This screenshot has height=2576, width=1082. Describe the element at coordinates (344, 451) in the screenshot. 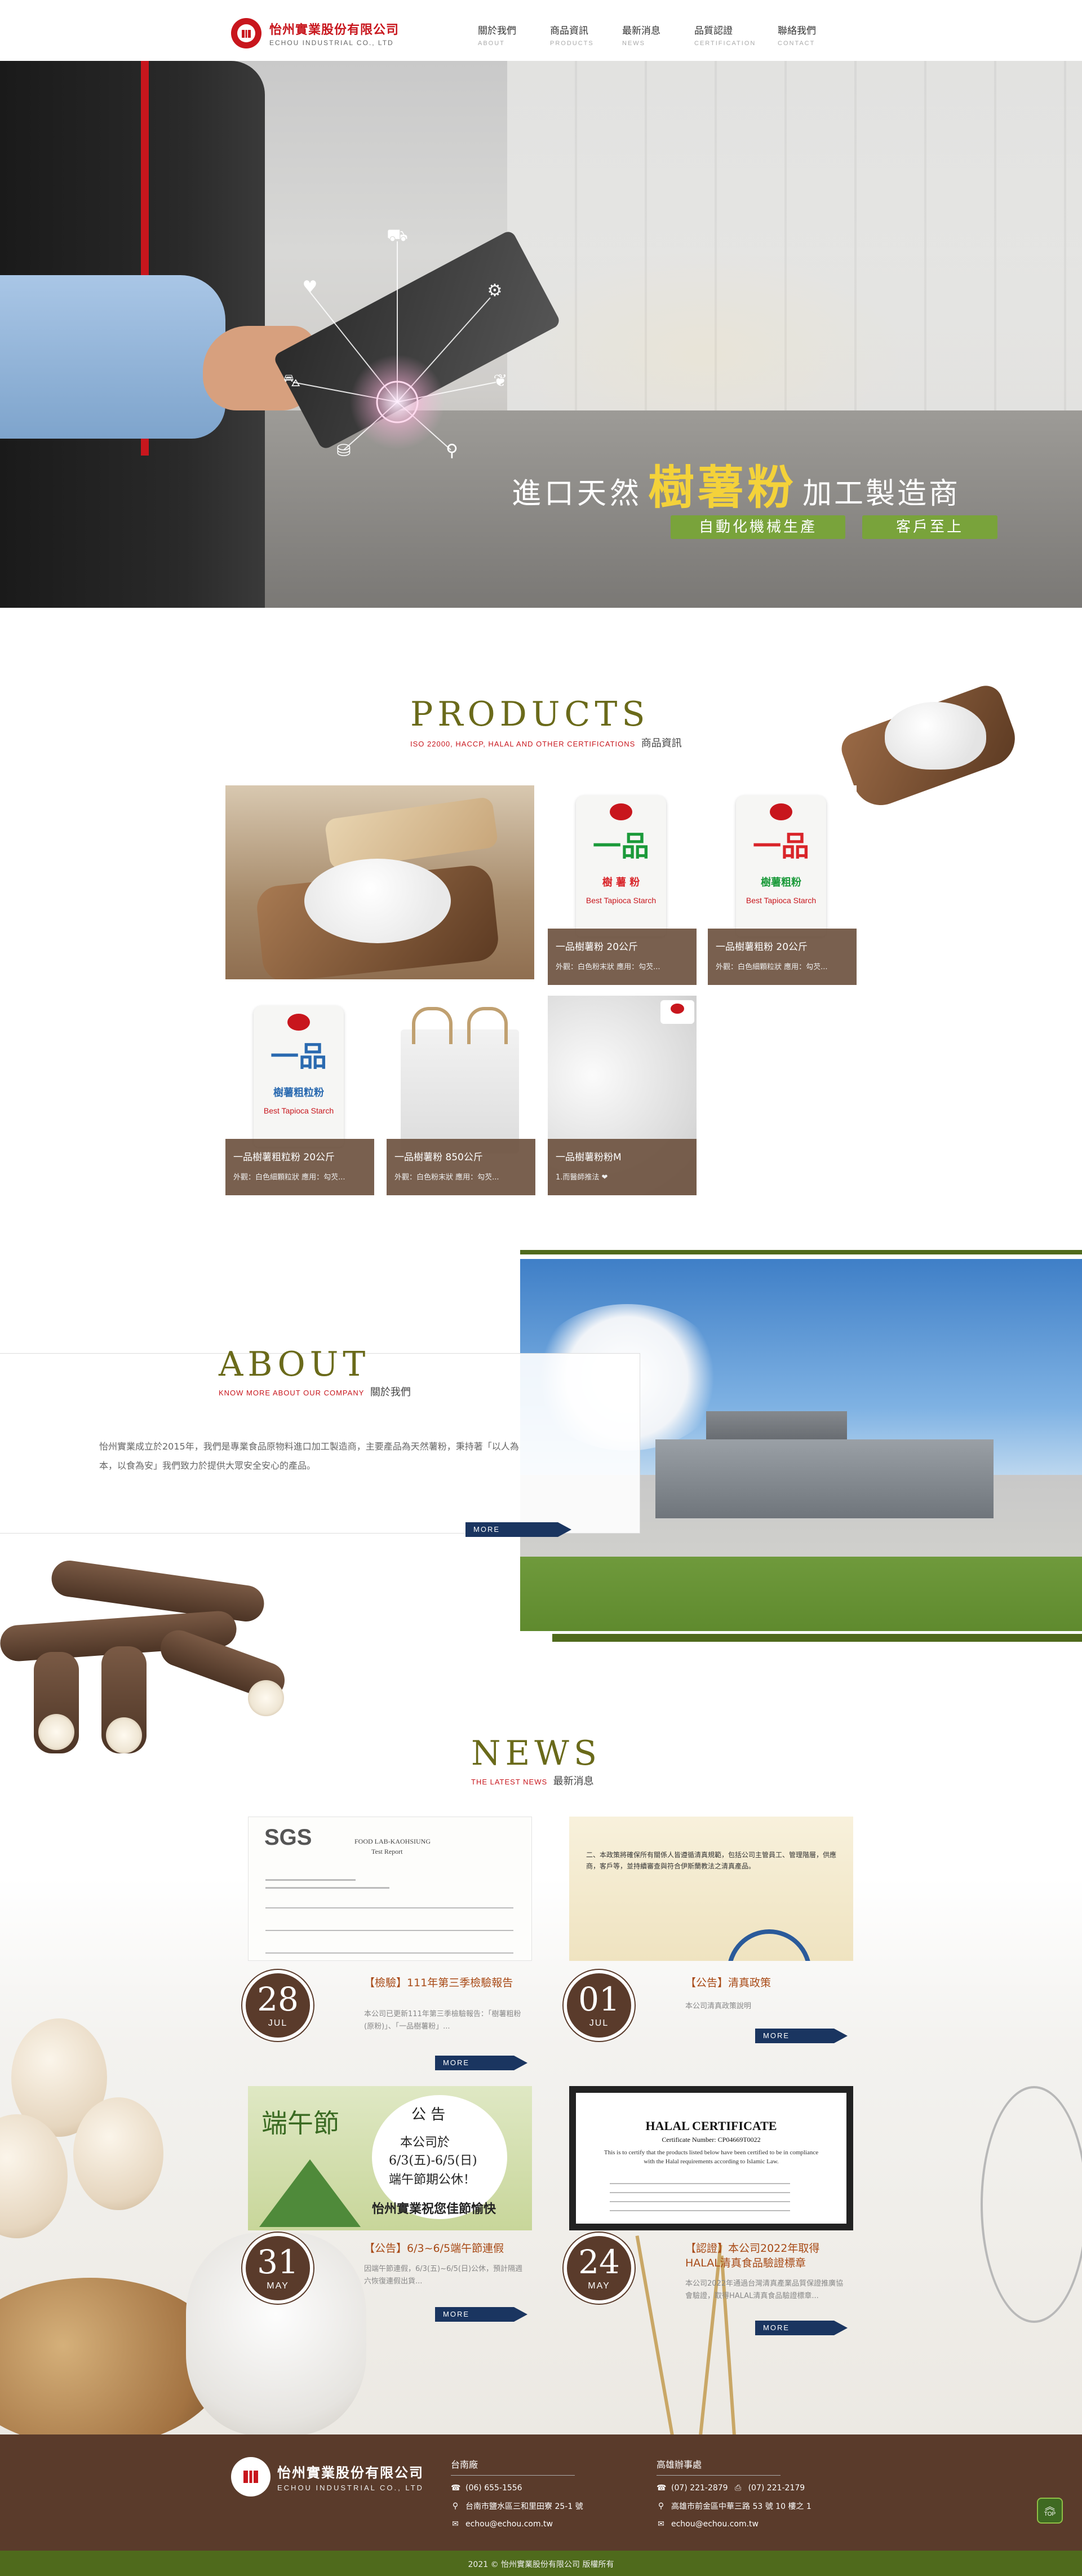

I see `cart-icon: ⛁` at that location.